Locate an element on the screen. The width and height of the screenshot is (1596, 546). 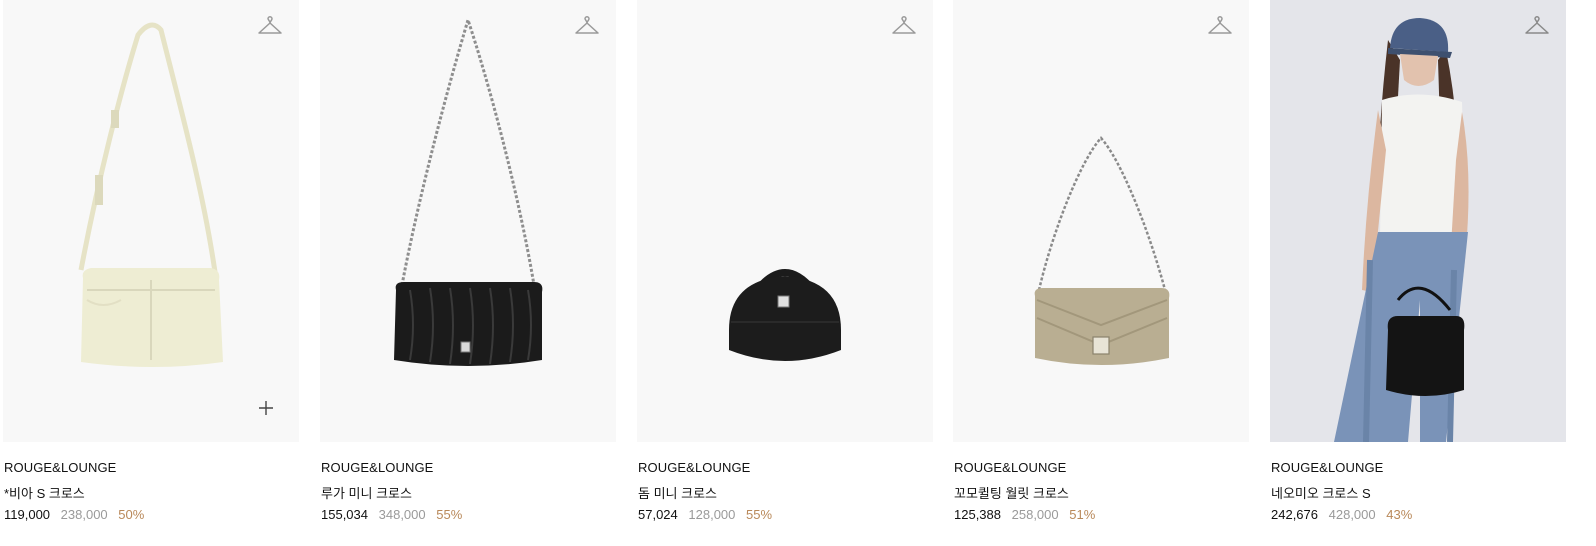
cream-crossbody-bag-image is located at coordinates (150, 194).